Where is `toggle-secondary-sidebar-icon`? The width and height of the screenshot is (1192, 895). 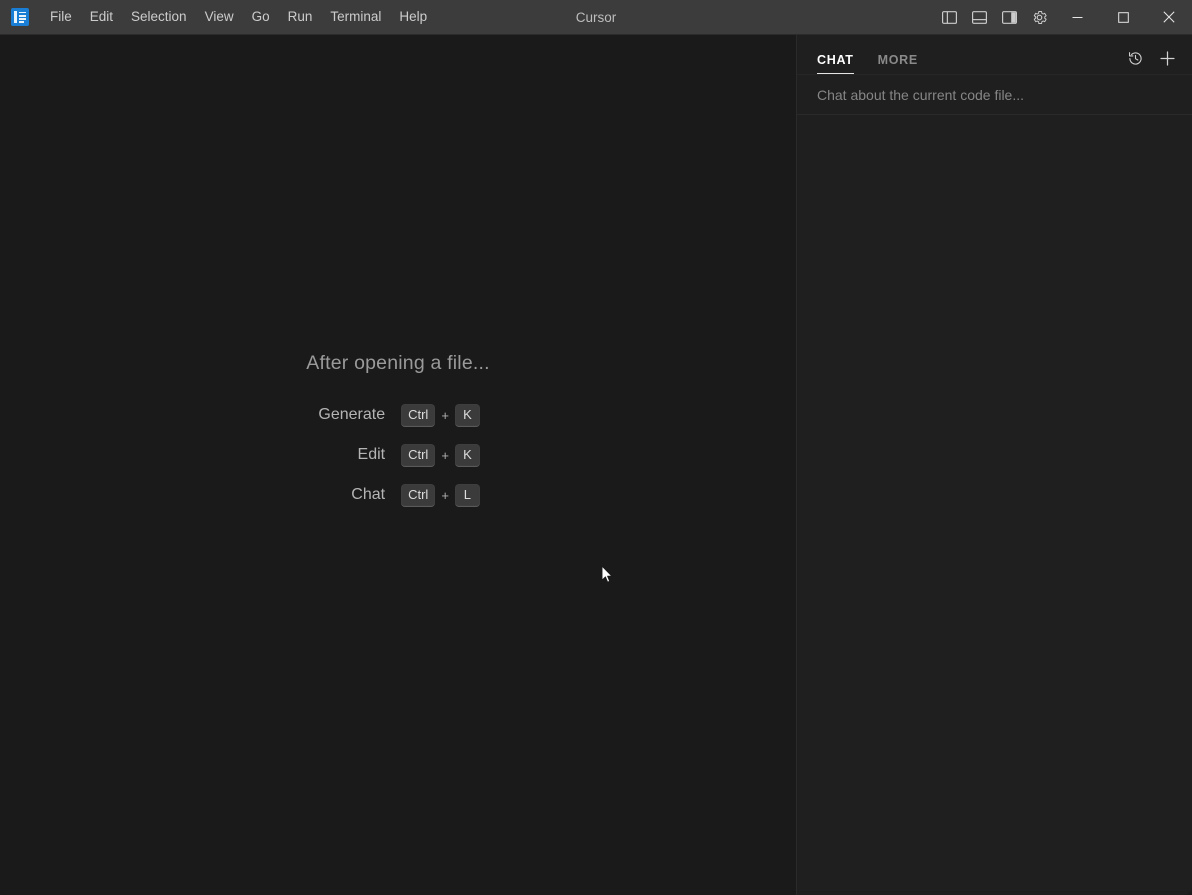 toggle-secondary-sidebar-icon is located at coordinates (1009, 17).